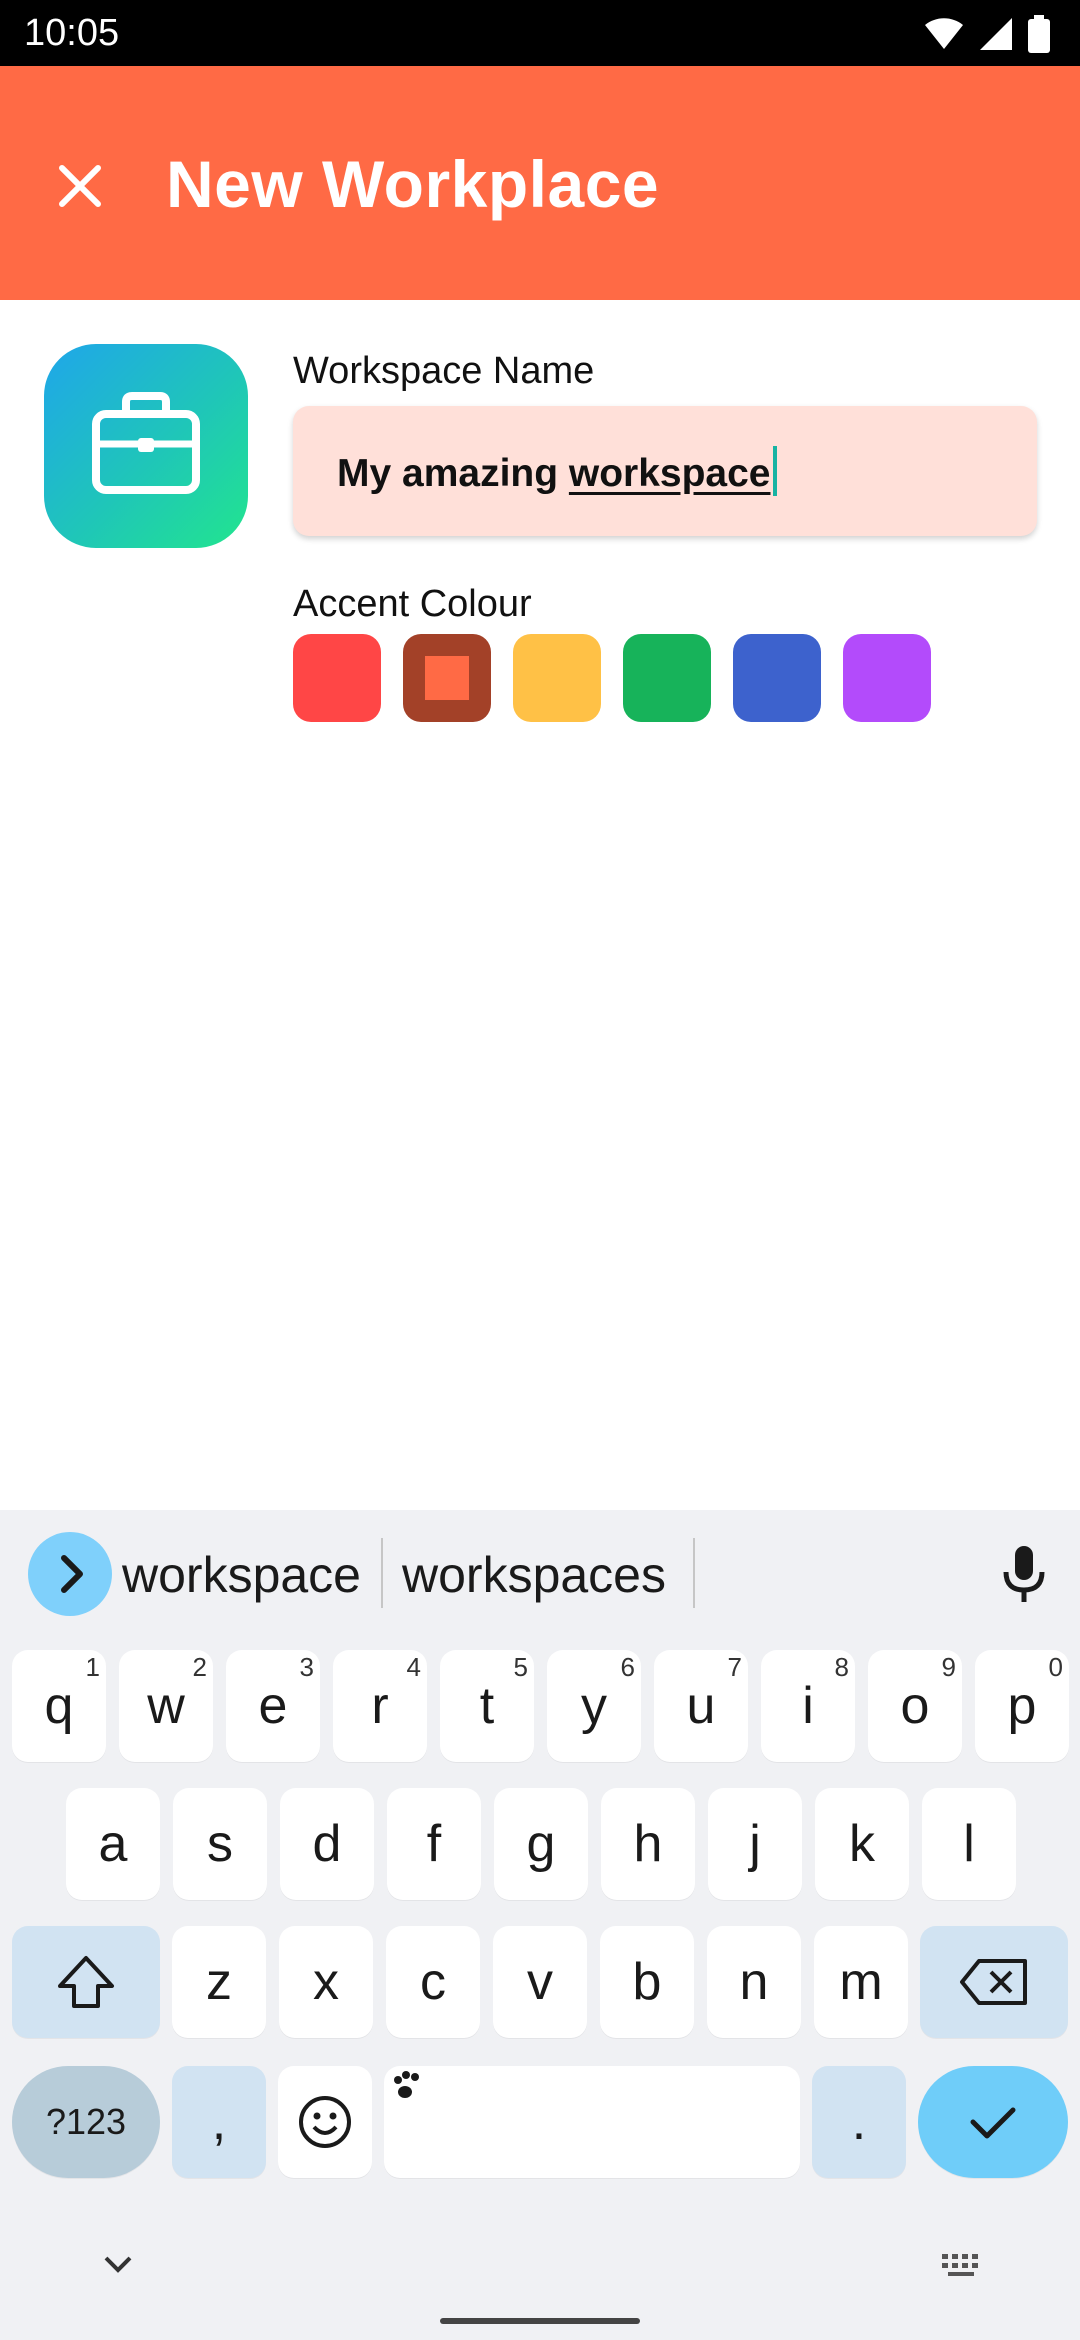 The height and width of the screenshot is (2340, 1080). I want to click on key-v-label: v, so click(540, 1982).